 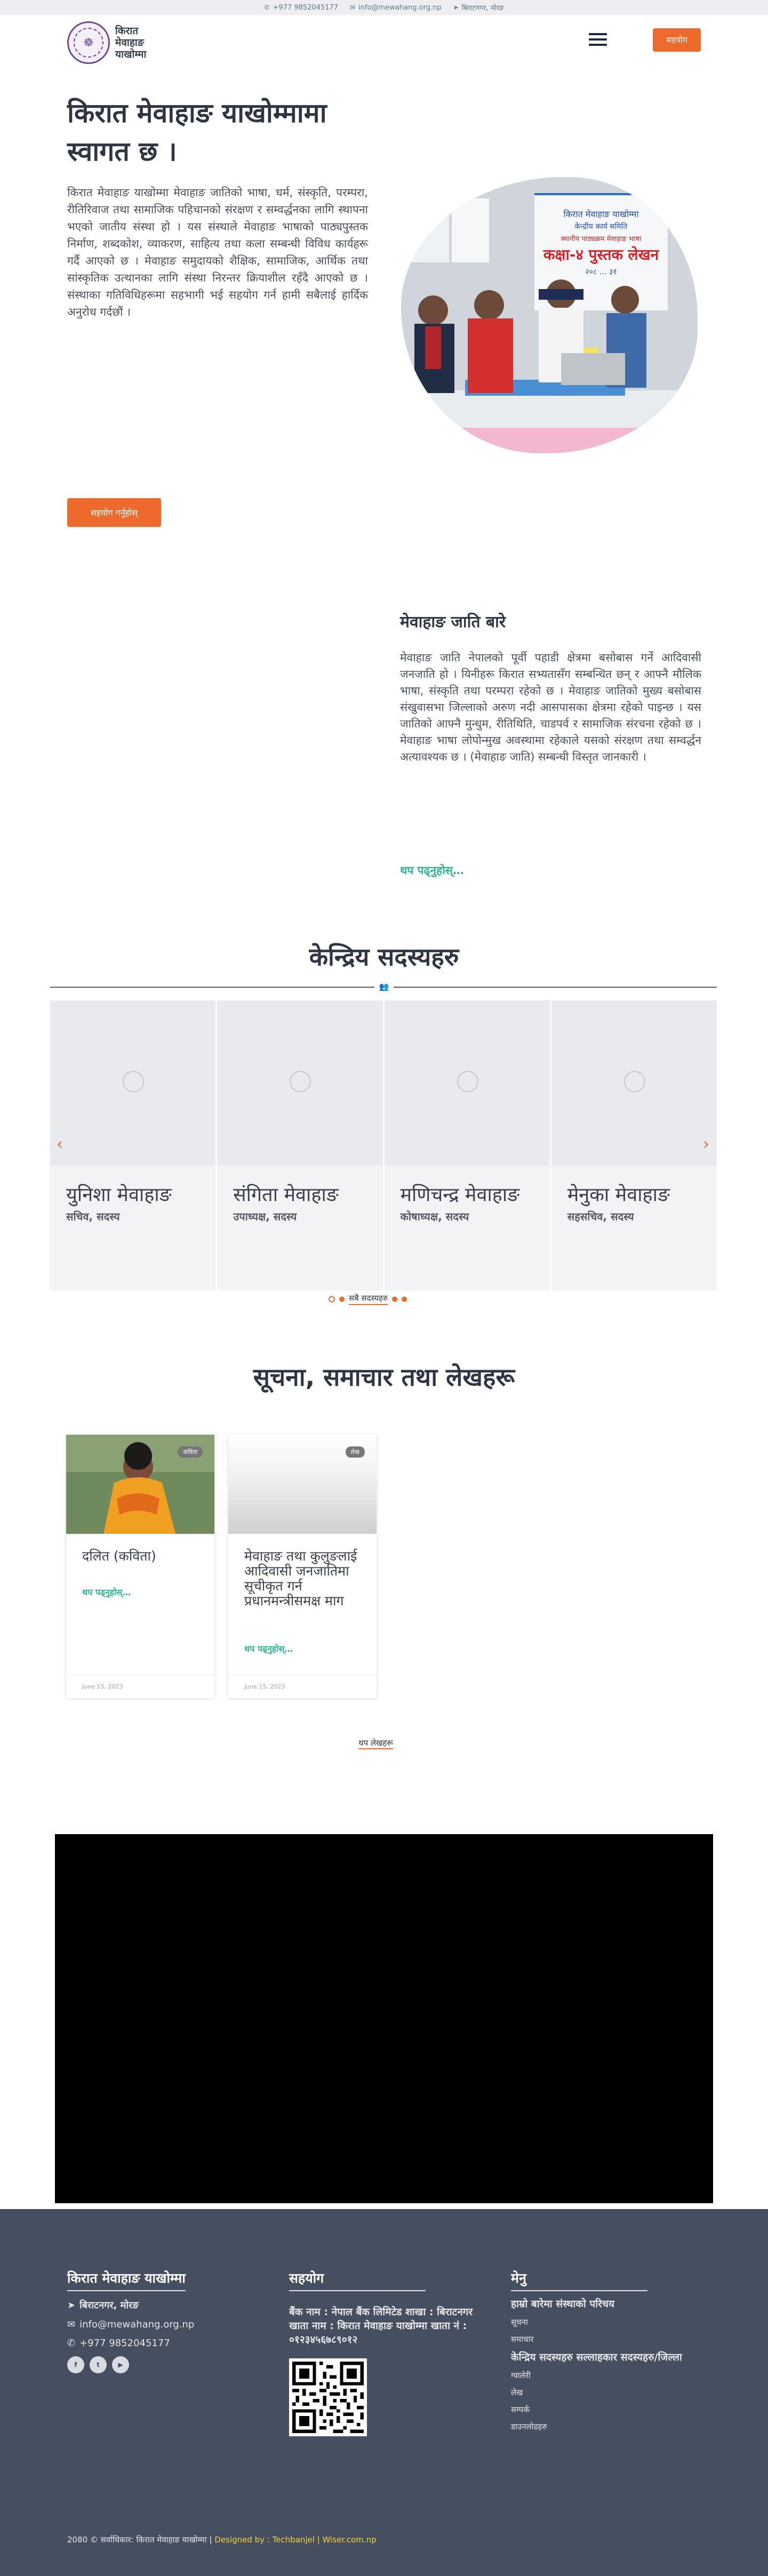 What do you see at coordinates (596, 2409) in the screenshot?
I see `footer-menu-item: सम्पर्क` at bounding box center [596, 2409].